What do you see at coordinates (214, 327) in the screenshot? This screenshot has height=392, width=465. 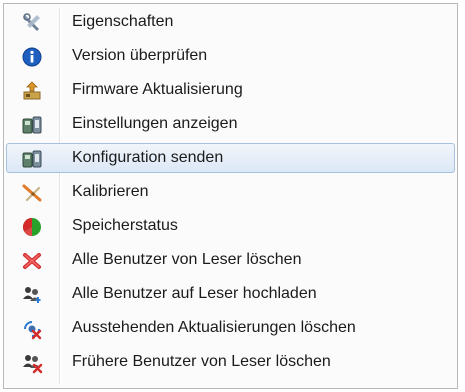 I see `menu-item-label: Ausstehenden Aktualisierungen löschen` at bounding box center [214, 327].